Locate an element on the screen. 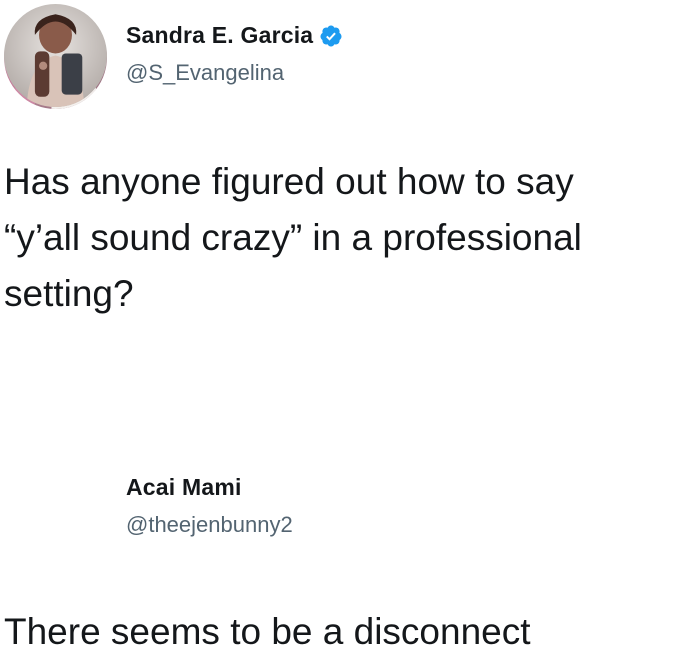  author-name-row: Sandra E. Garcia is located at coordinates (234, 35).